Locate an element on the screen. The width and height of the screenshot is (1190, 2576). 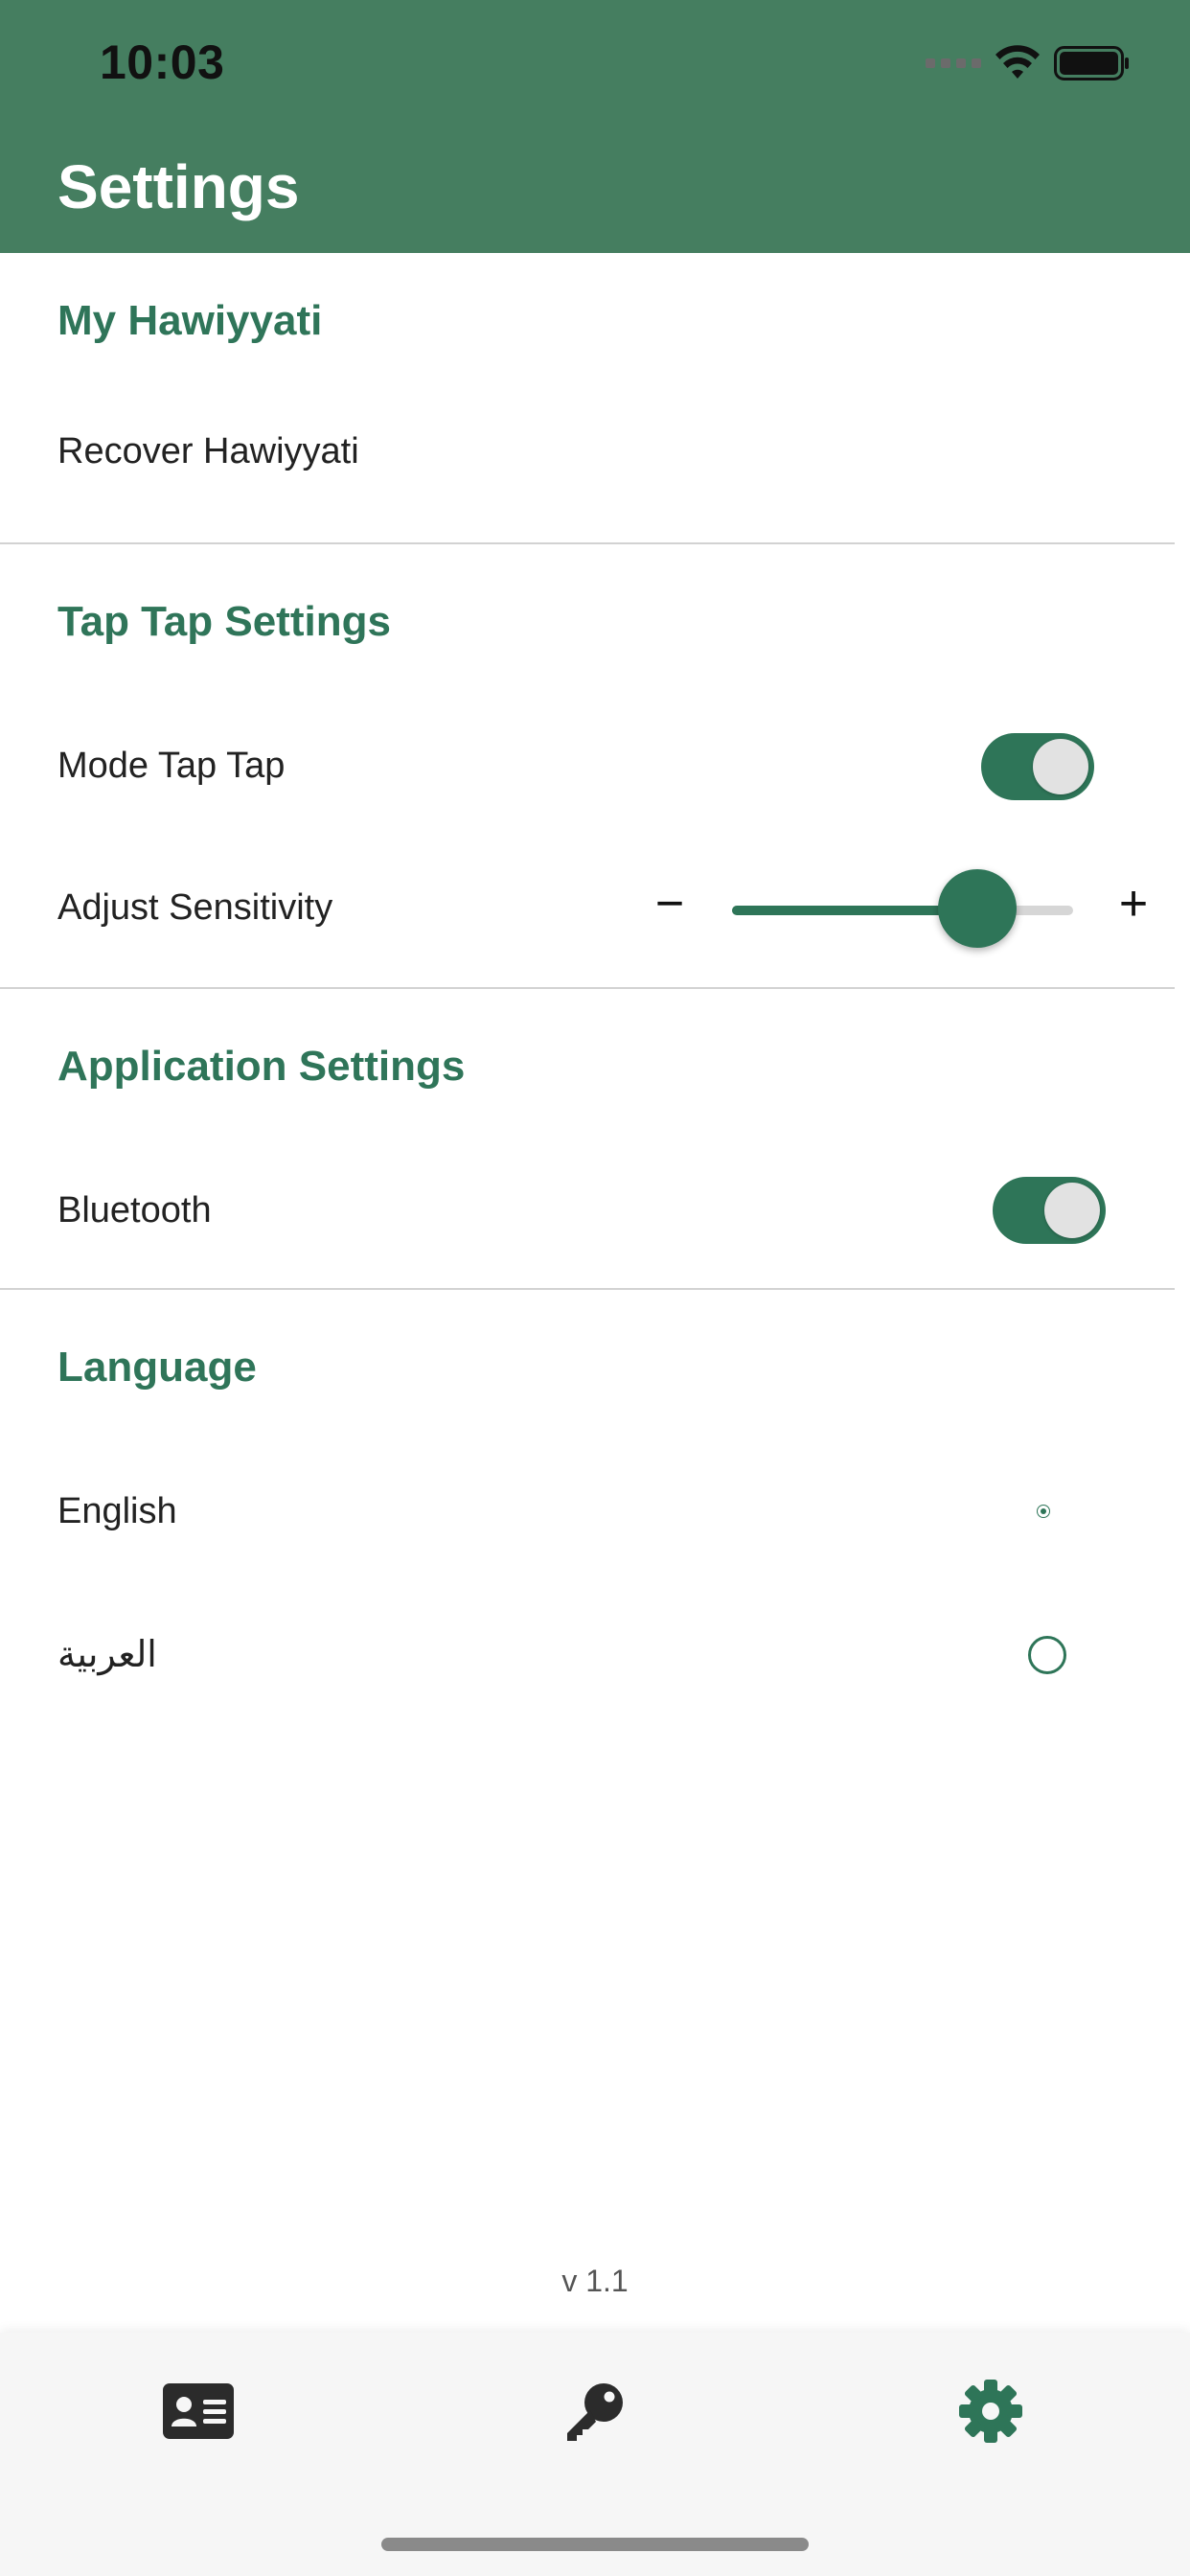
bluetooth-label: Bluetooth is located at coordinates (135, 1210).